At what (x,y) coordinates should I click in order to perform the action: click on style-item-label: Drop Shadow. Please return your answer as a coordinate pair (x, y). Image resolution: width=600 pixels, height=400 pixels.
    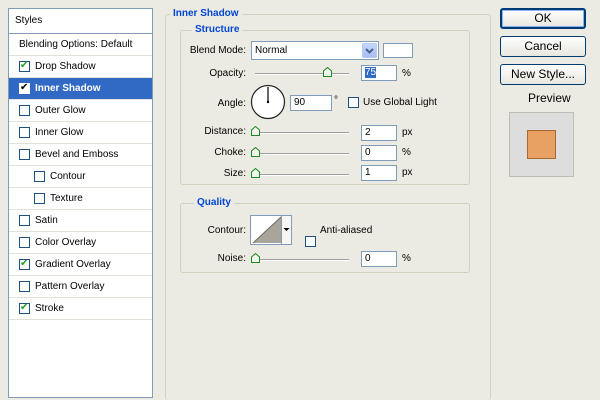
    Looking at the image, I should click on (65, 66).